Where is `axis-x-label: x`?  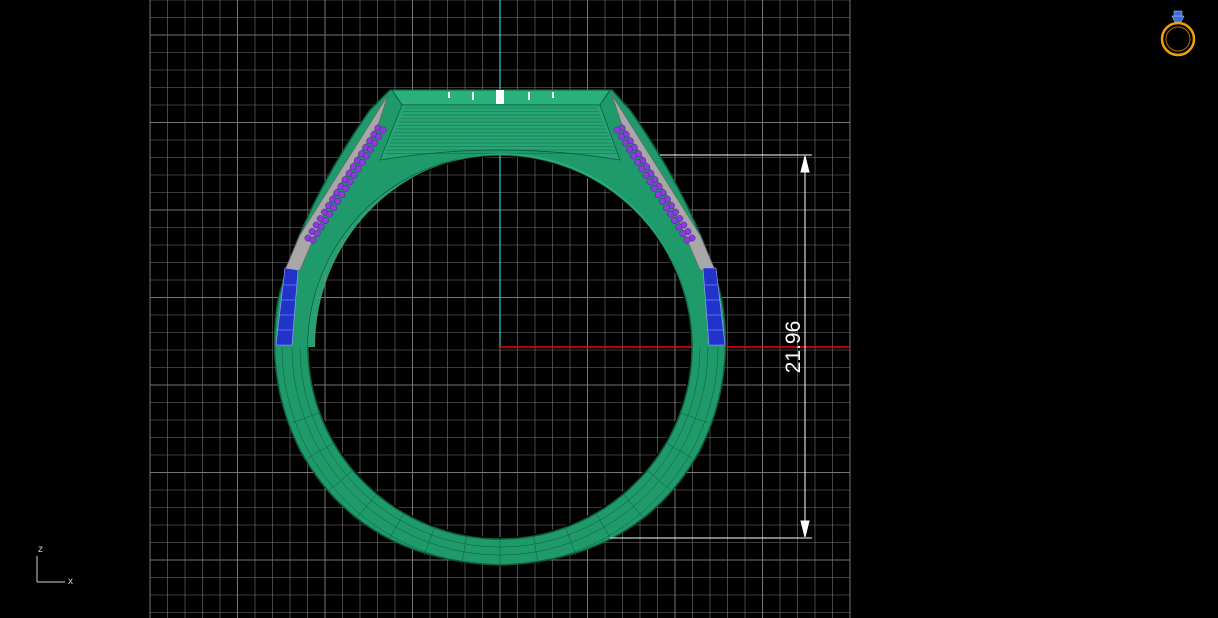 axis-x-label: x is located at coordinates (70, 581).